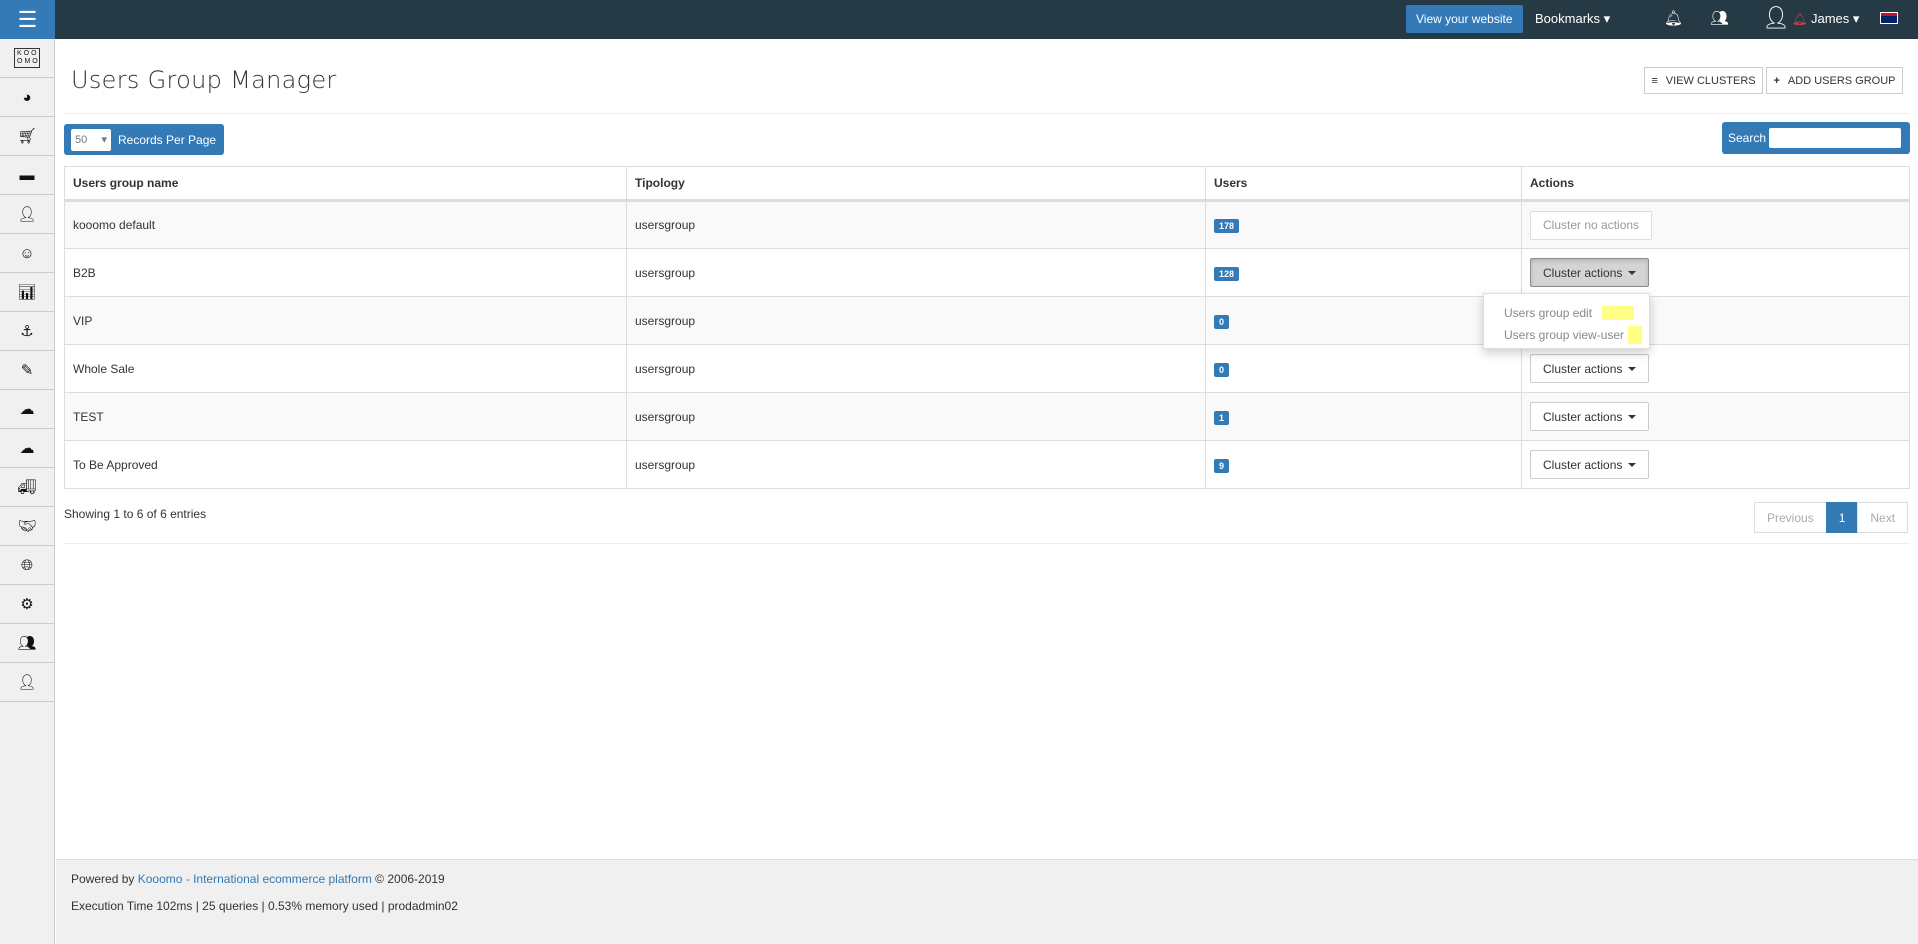 The image size is (1918, 944). Describe the element at coordinates (1776, 80) in the screenshot. I see `plus-icon: +` at that location.